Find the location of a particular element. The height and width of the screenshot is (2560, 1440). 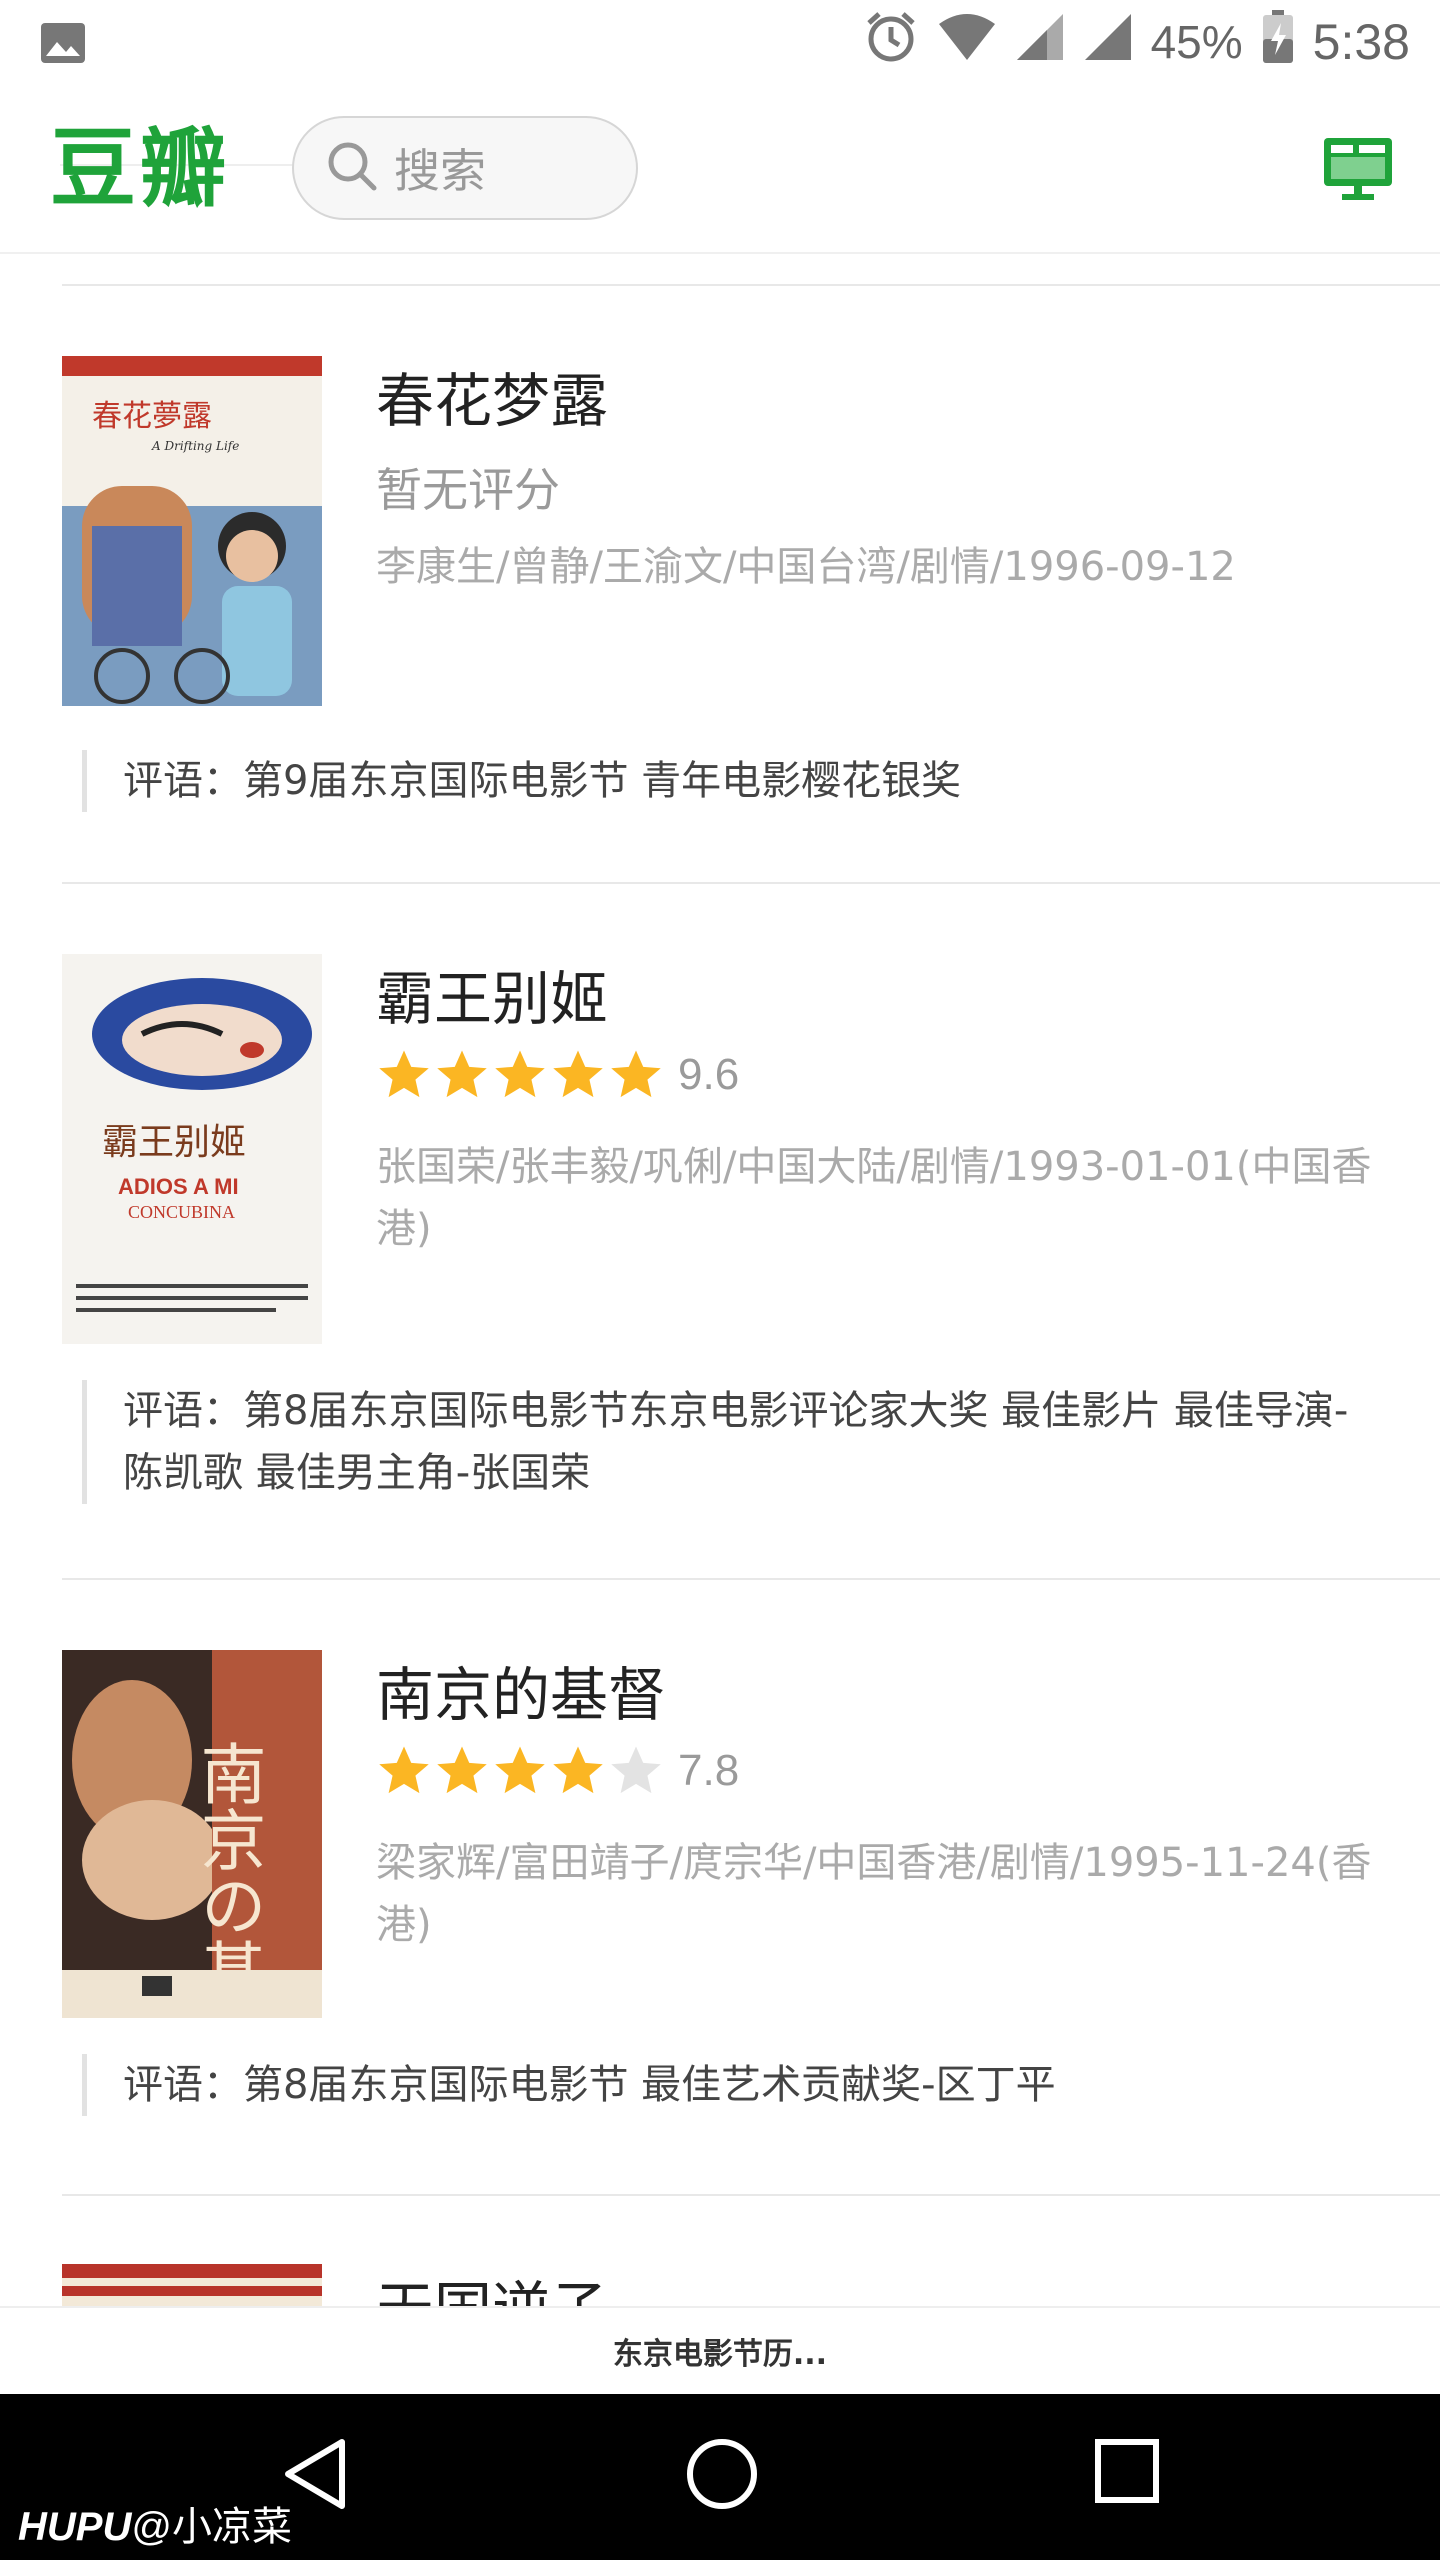

watermark: HUPU@小凉菜 is located at coordinates (155, 2523).